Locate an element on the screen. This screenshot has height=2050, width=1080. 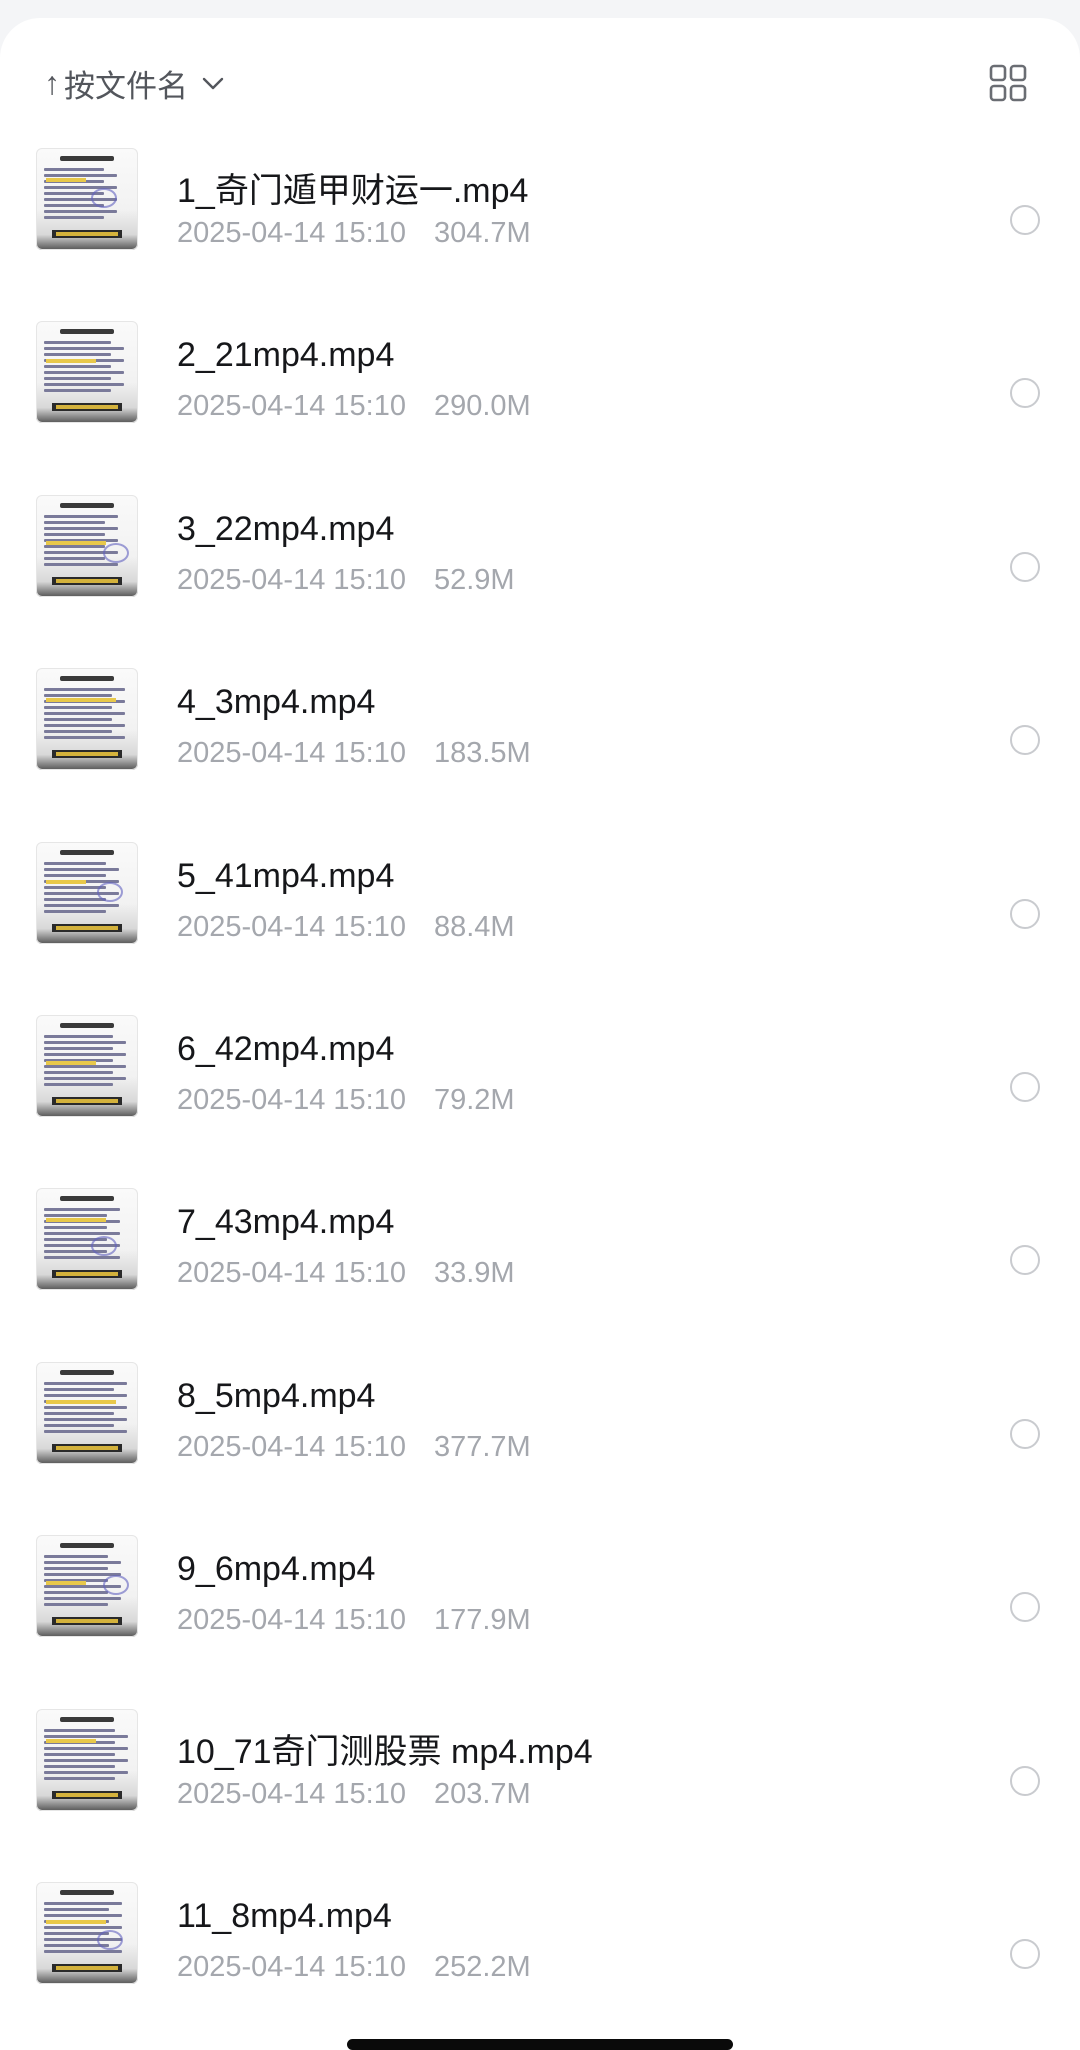
file-size: 177.9M is located at coordinates (482, 1620).